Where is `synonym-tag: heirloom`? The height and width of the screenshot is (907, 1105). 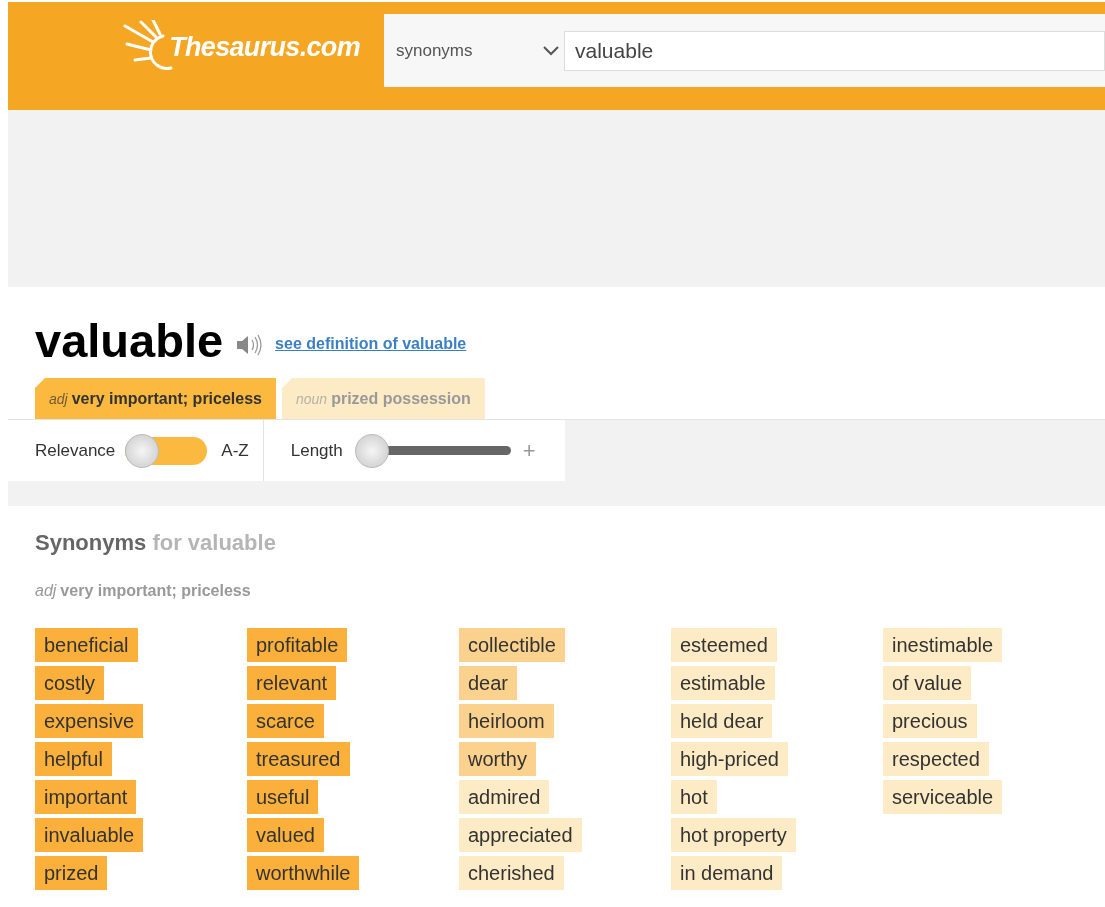
synonym-tag: heirloom is located at coordinates (506, 721).